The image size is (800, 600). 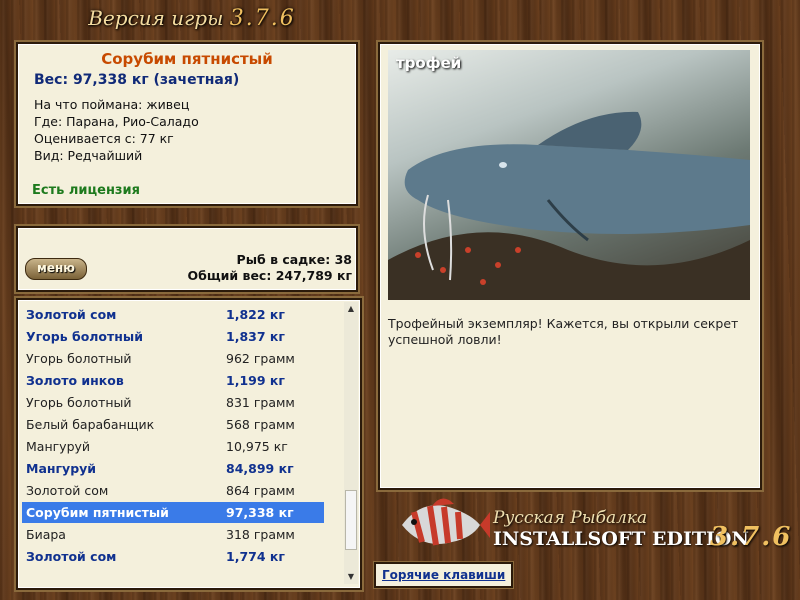 What do you see at coordinates (260, 512) in the screenshot?
I see `catch-fish-weight: 97,338 кг` at bounding box center [260, 512].